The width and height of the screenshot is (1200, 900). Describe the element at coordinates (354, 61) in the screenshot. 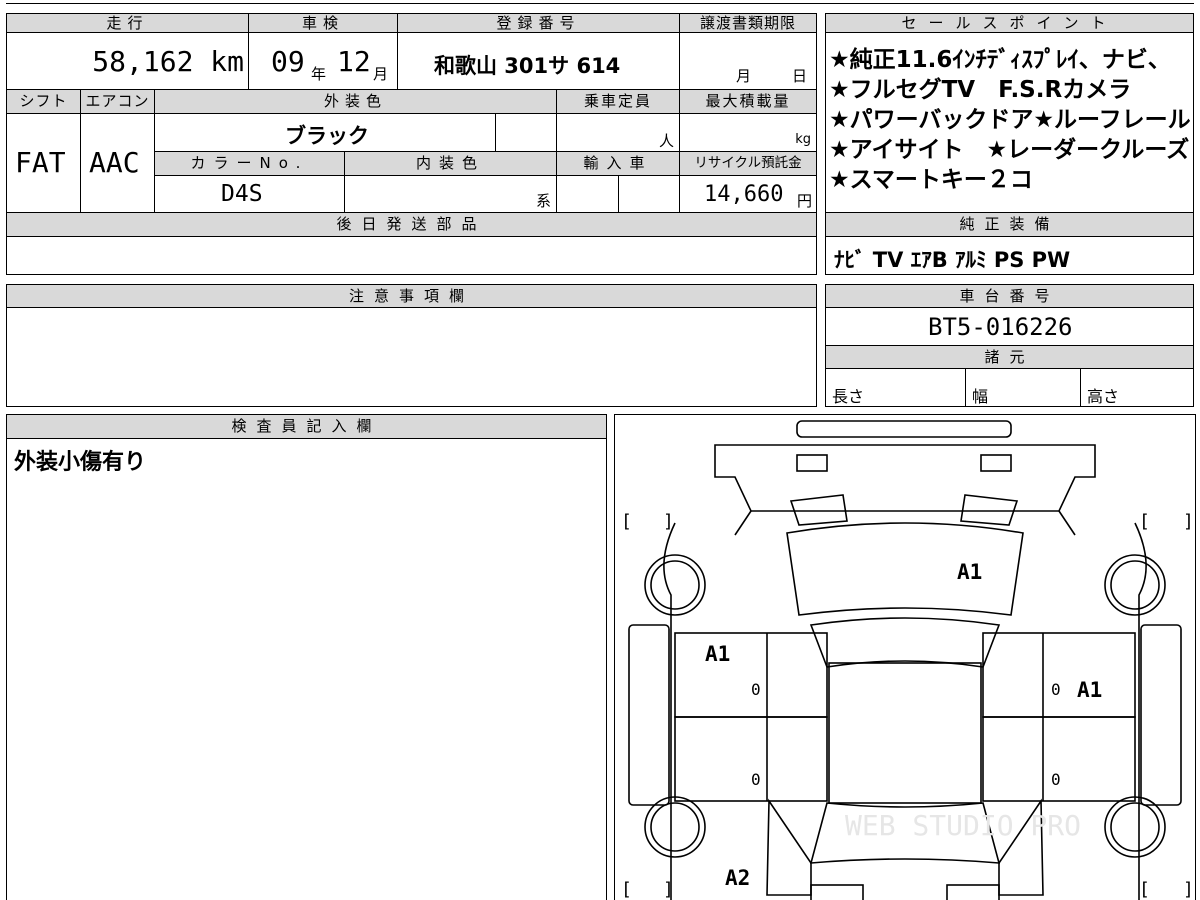

I see `inspection-month: 12` at that location.